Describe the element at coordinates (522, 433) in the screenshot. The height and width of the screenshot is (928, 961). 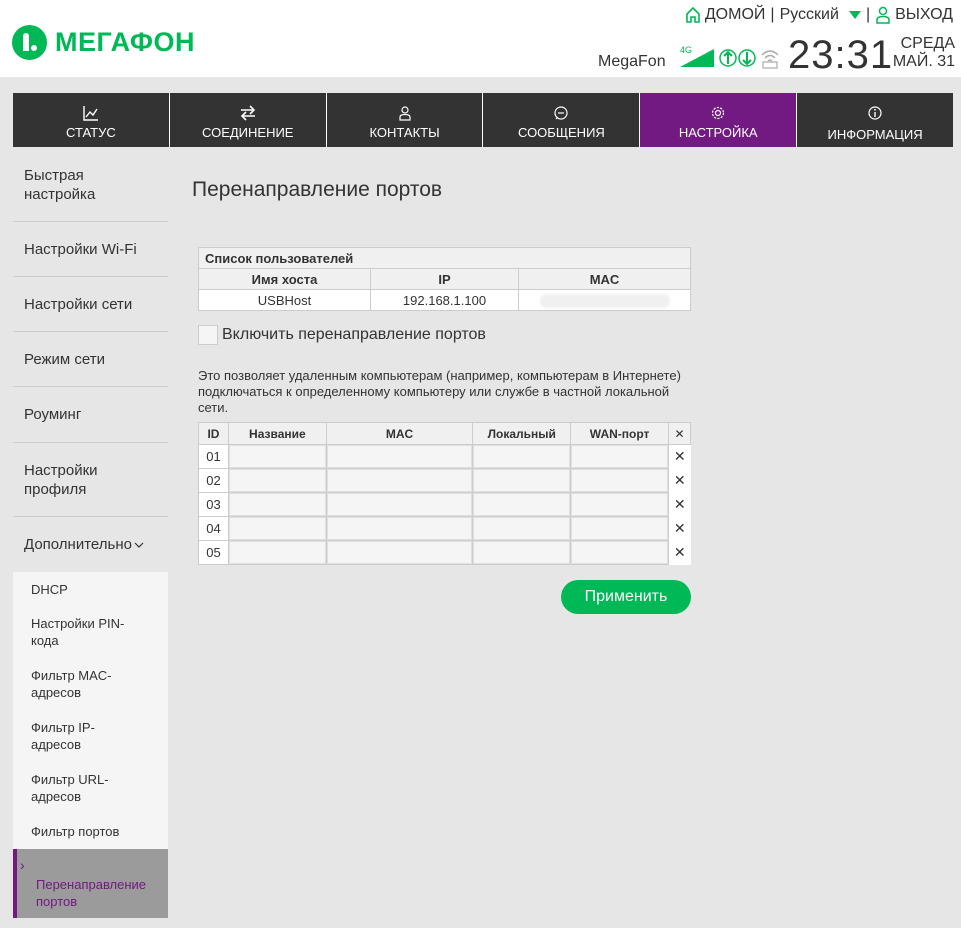
I see `column-header: Локальный` at that location.